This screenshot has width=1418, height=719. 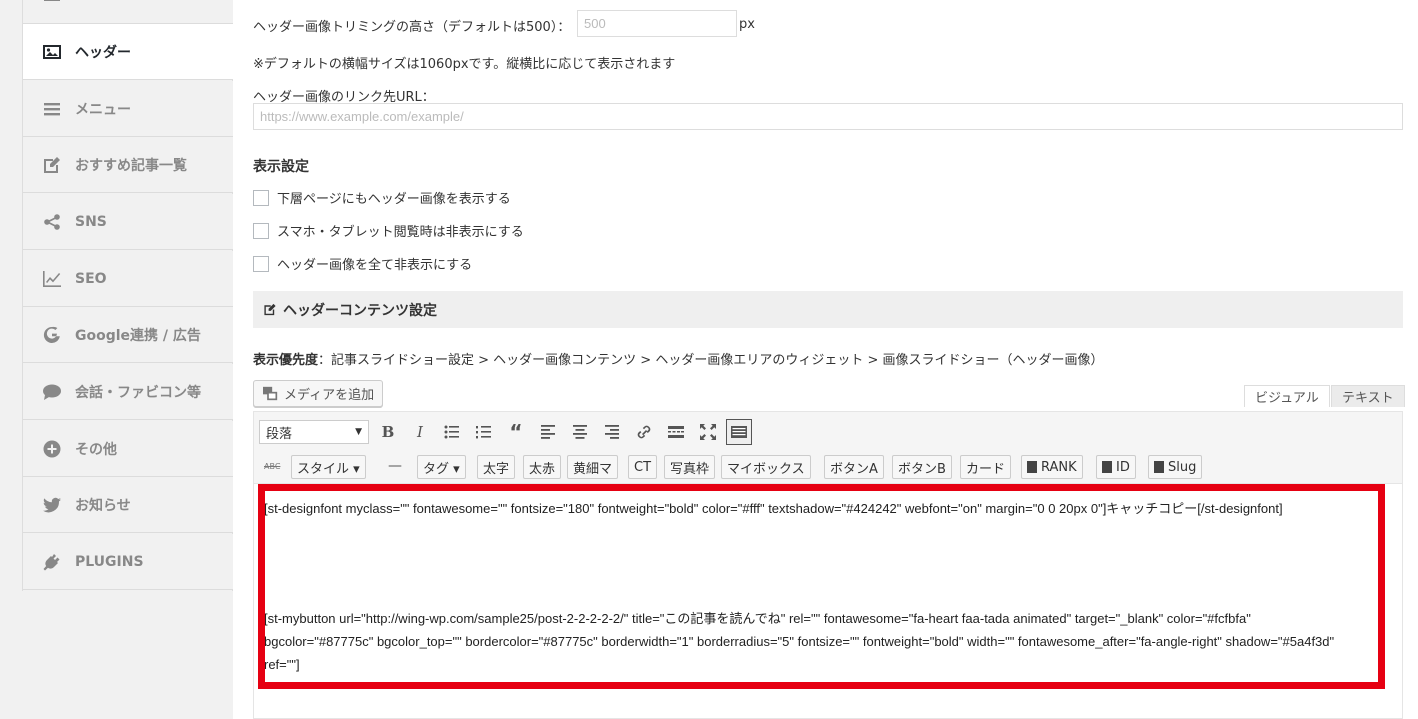 What do you see at coordinates (138, 335) in the screenshot?
I see `sidebar-item-label: Google連携 / 広告` at bounding box center [138, 335].